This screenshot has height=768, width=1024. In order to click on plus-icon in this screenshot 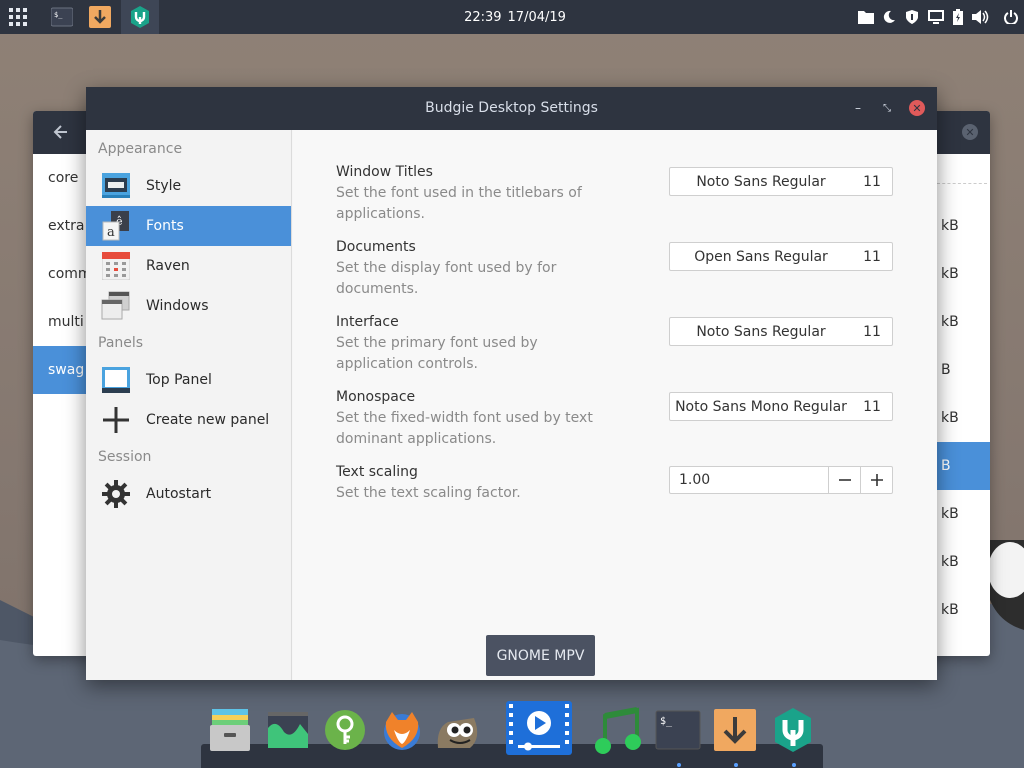, I will do `click(876, 480)`.